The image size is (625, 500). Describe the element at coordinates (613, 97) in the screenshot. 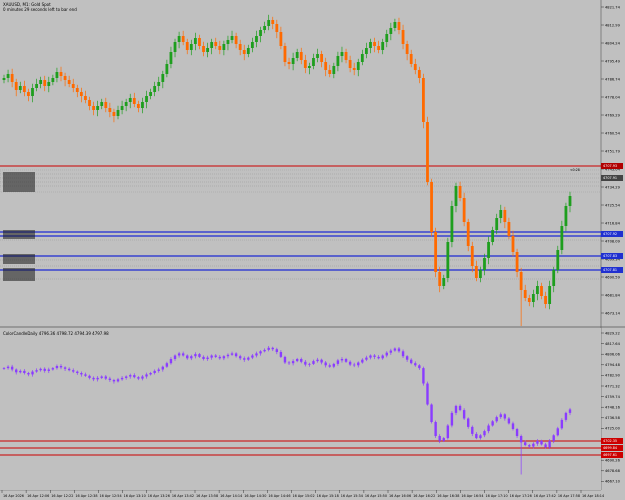

I see `scale-label: 4778.04` at that location.